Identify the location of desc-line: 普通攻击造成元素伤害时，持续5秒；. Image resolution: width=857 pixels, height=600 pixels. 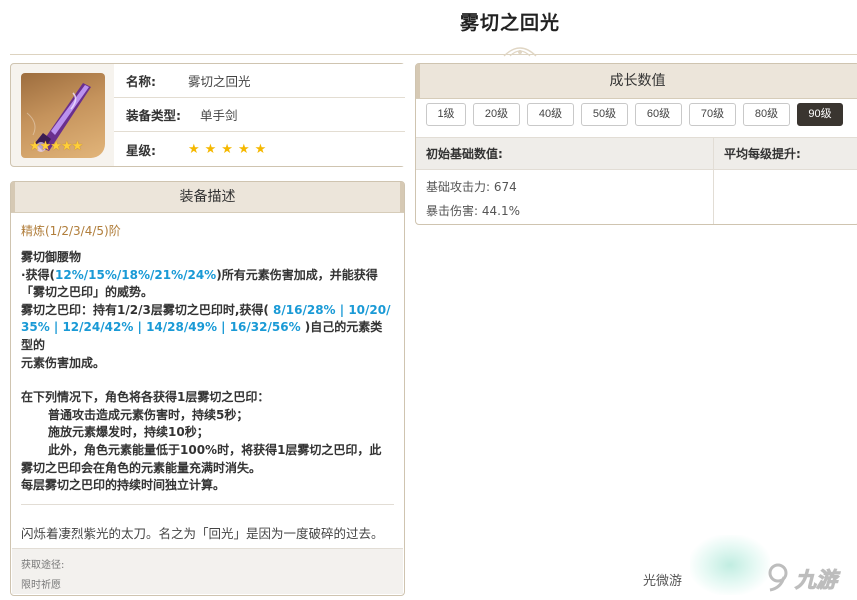
(148, 414).